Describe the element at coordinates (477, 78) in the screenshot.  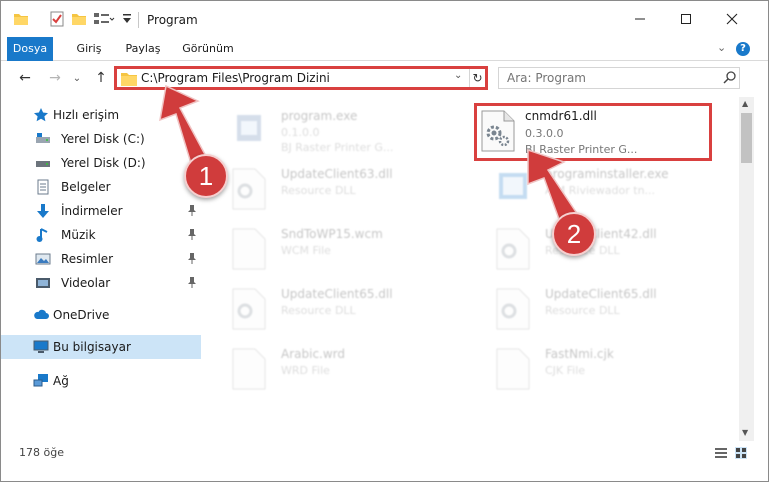
I see `refresh-button: ↻` at that location.